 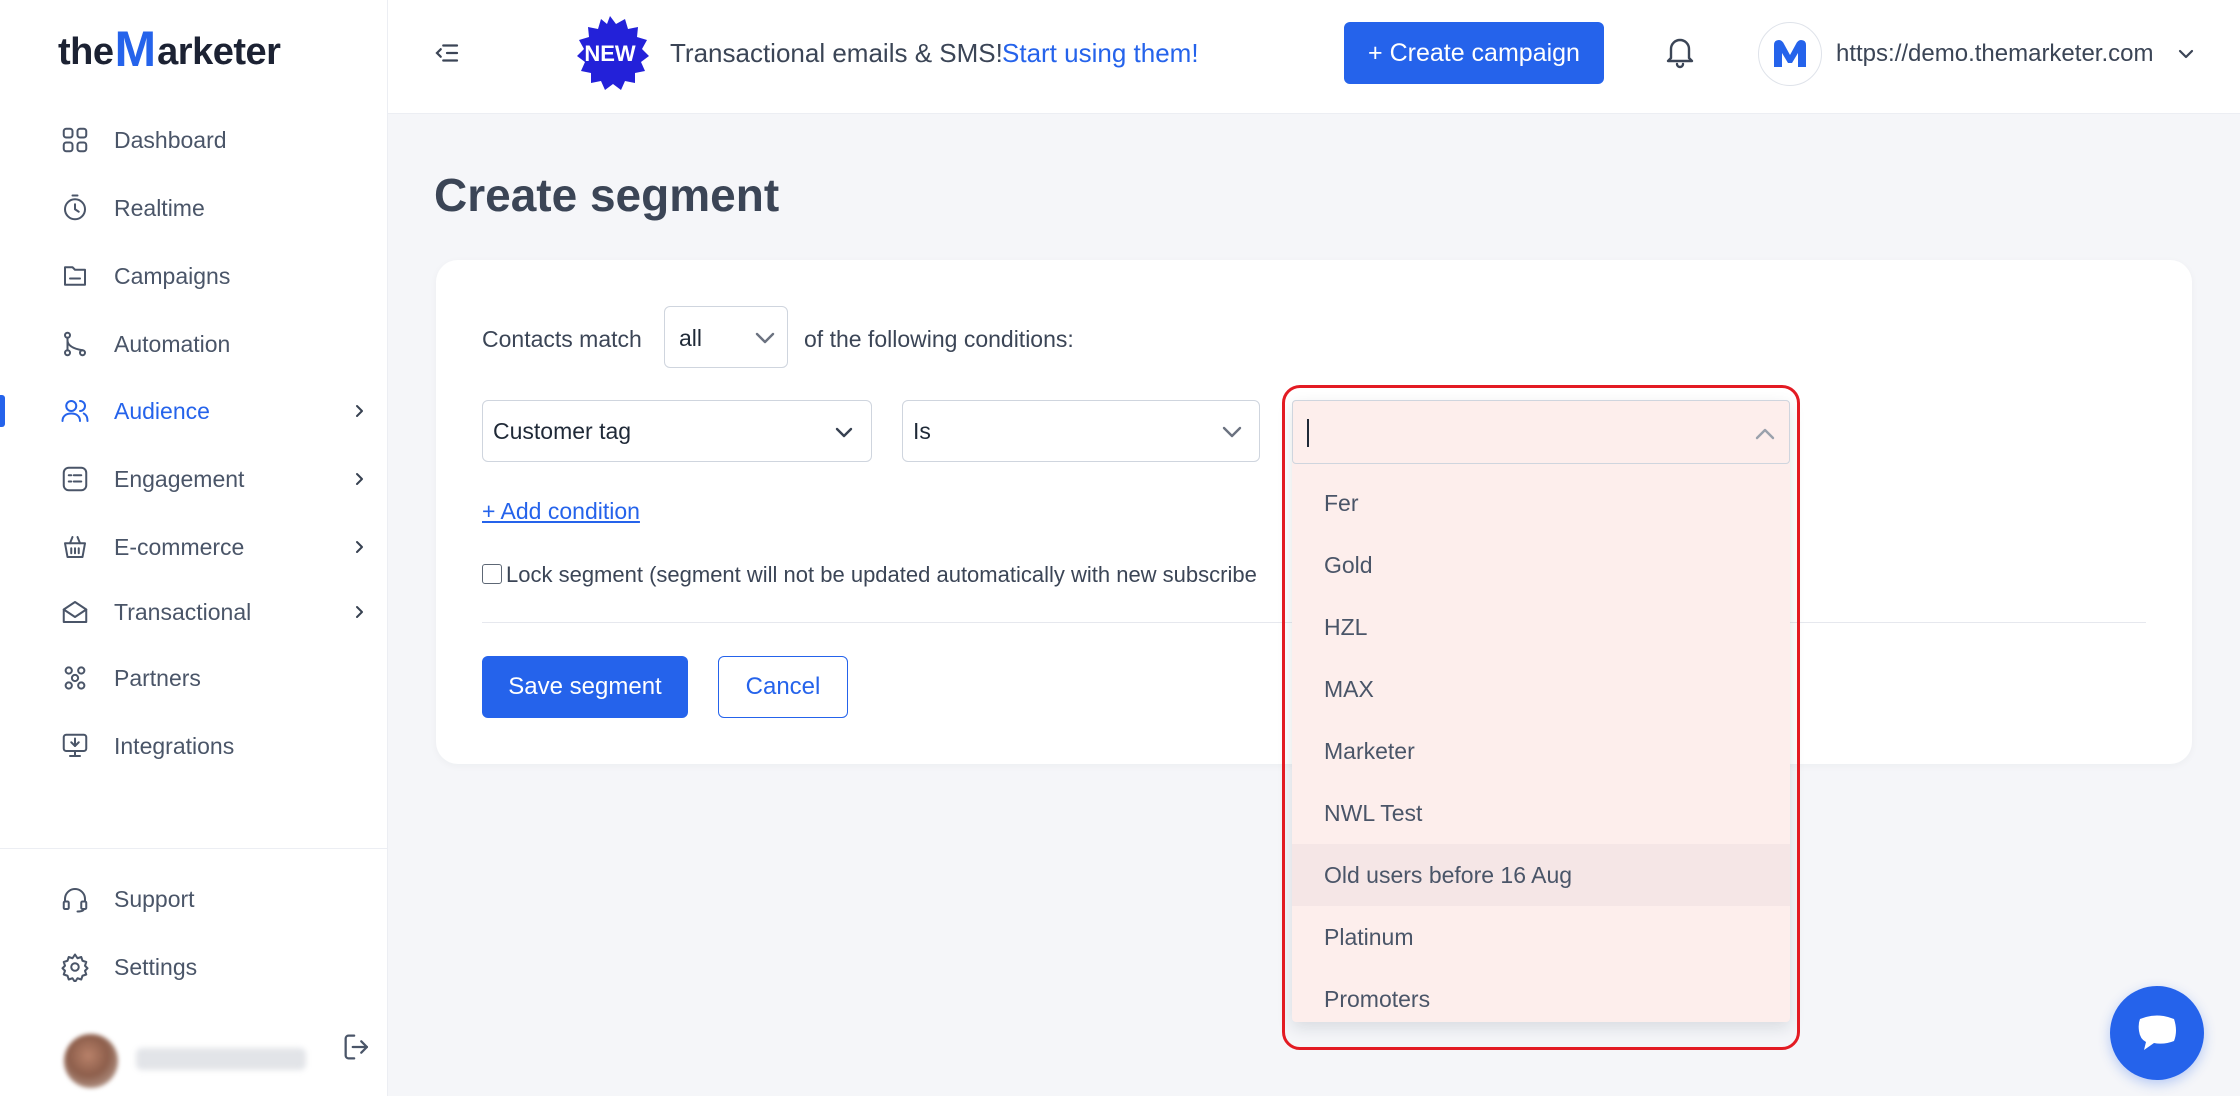 I want to click on tag-option: Old users before 16 Aug, so click(x=1541, y=875).